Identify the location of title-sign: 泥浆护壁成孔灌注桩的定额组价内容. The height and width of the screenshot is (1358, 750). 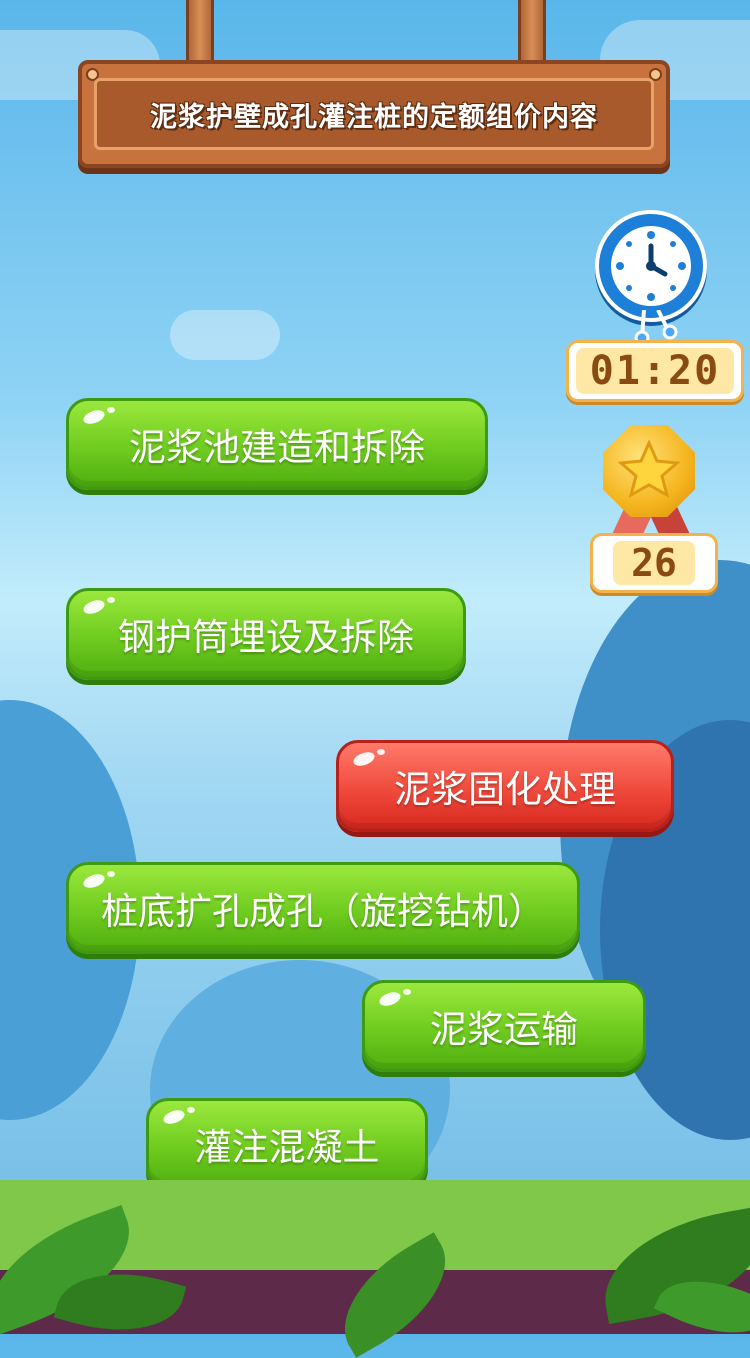
(374, 114).